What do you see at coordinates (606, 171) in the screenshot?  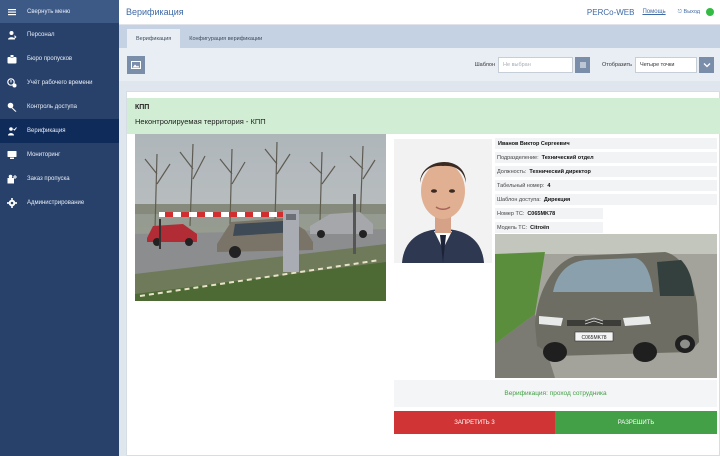 I see `info-row-position: Должность: Технический директор` at bounding box center [606, 171].